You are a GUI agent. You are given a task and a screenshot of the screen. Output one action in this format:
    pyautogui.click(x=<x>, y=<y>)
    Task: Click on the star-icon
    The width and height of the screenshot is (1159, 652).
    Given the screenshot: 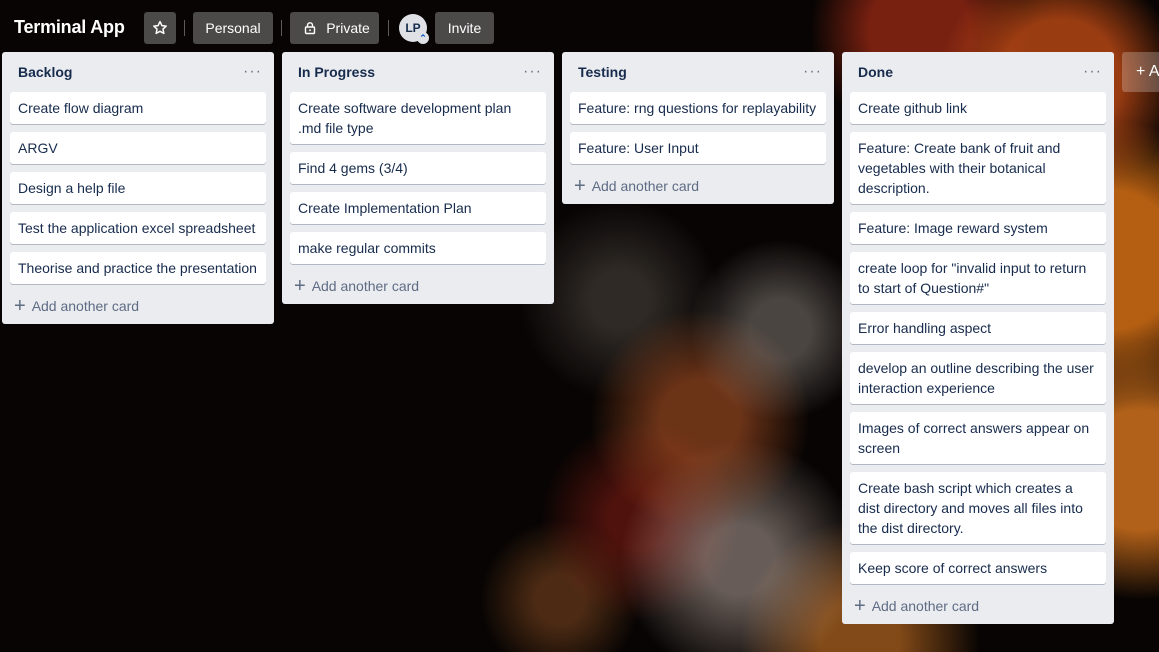 What is the action you would take?
    pyautogui.click(x=160, y=27)
    